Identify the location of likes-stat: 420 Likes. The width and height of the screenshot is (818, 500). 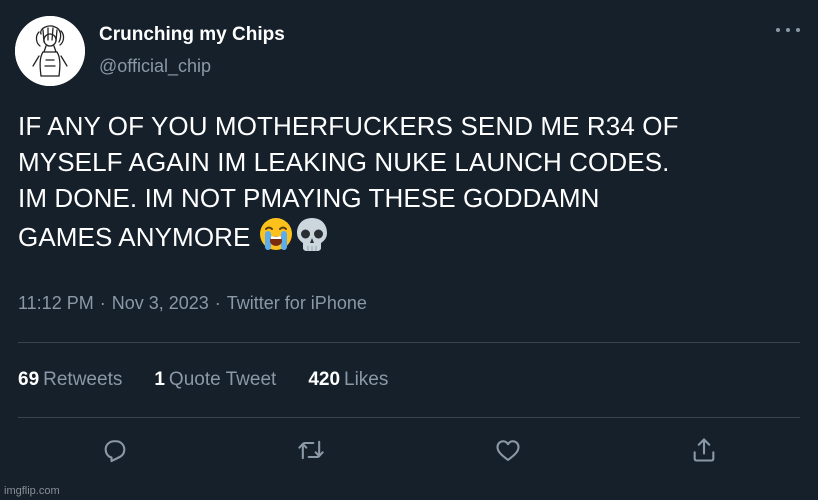
(348, 380).